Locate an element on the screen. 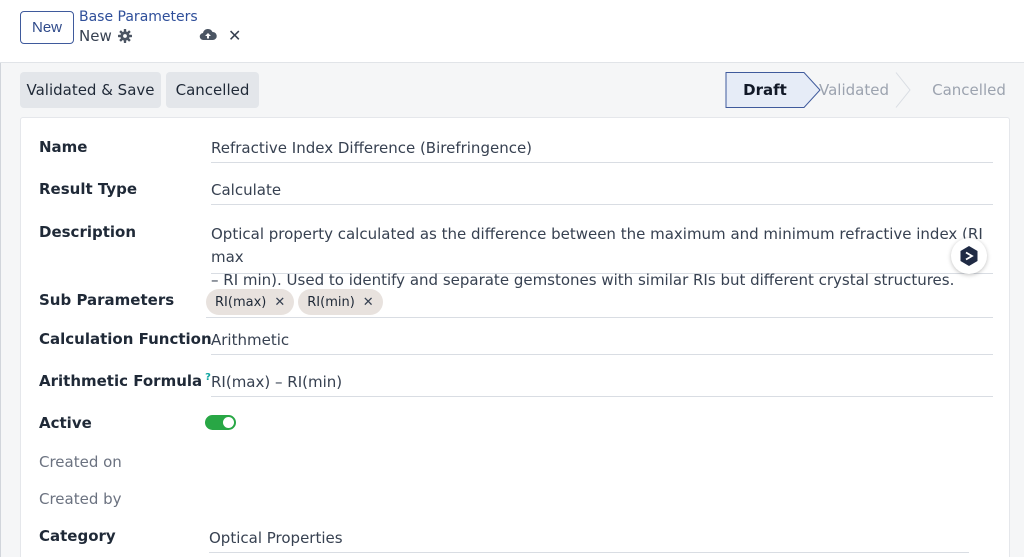 Image resolution: width=1024 pixels, height=557 pixels. stage-validated: Validated is located at coordinates (854, 90).